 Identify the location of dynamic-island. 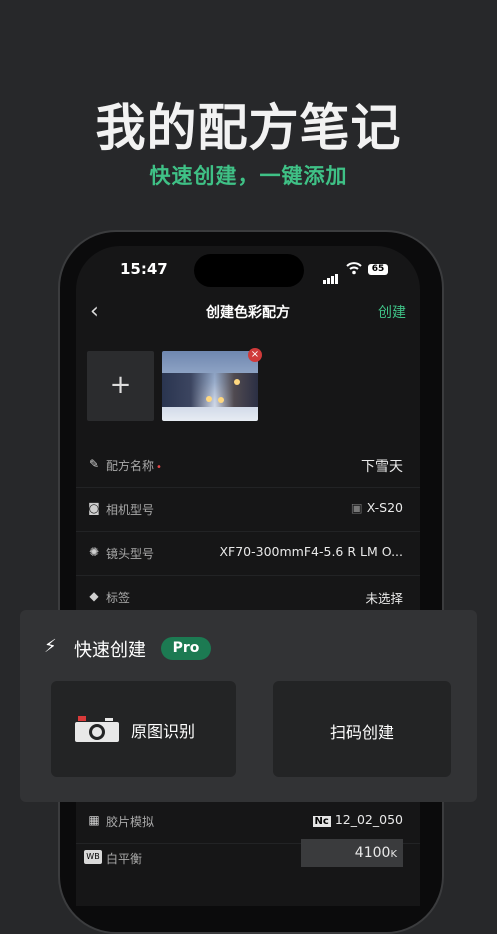
(249, 270).